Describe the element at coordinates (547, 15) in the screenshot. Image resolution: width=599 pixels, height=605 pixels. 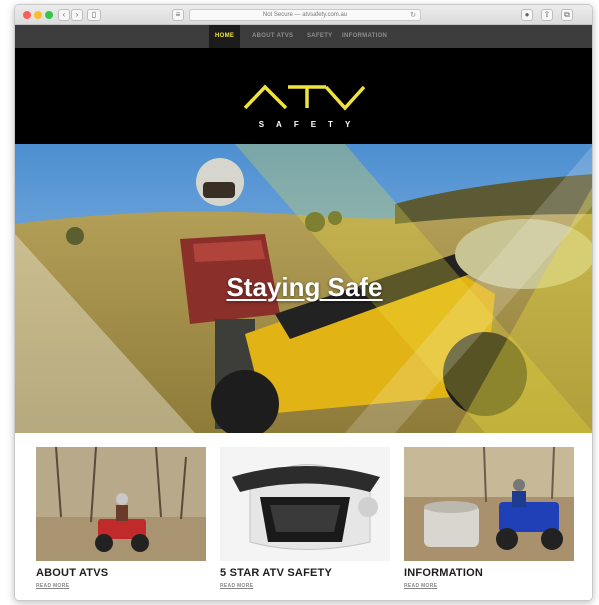
I see `share-icon: ⇧` at that location.